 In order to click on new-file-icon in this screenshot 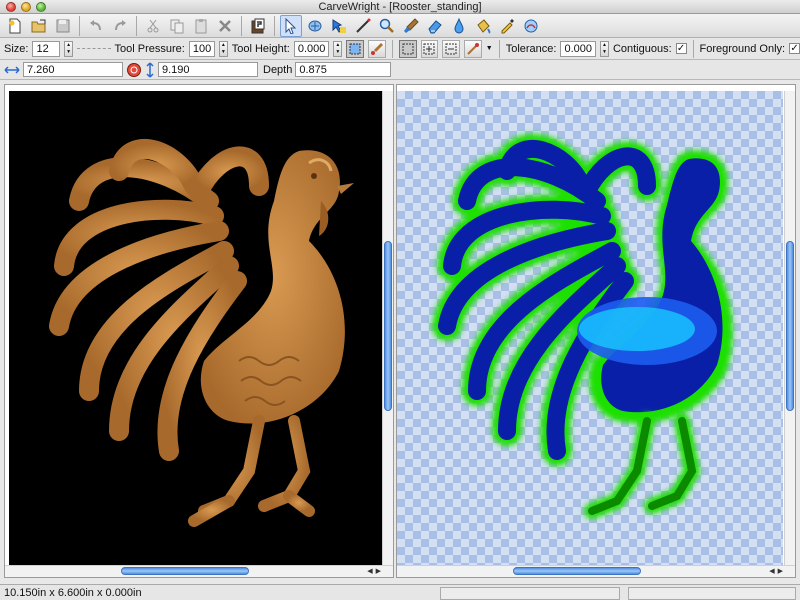, I will do `click(15, 25)`.